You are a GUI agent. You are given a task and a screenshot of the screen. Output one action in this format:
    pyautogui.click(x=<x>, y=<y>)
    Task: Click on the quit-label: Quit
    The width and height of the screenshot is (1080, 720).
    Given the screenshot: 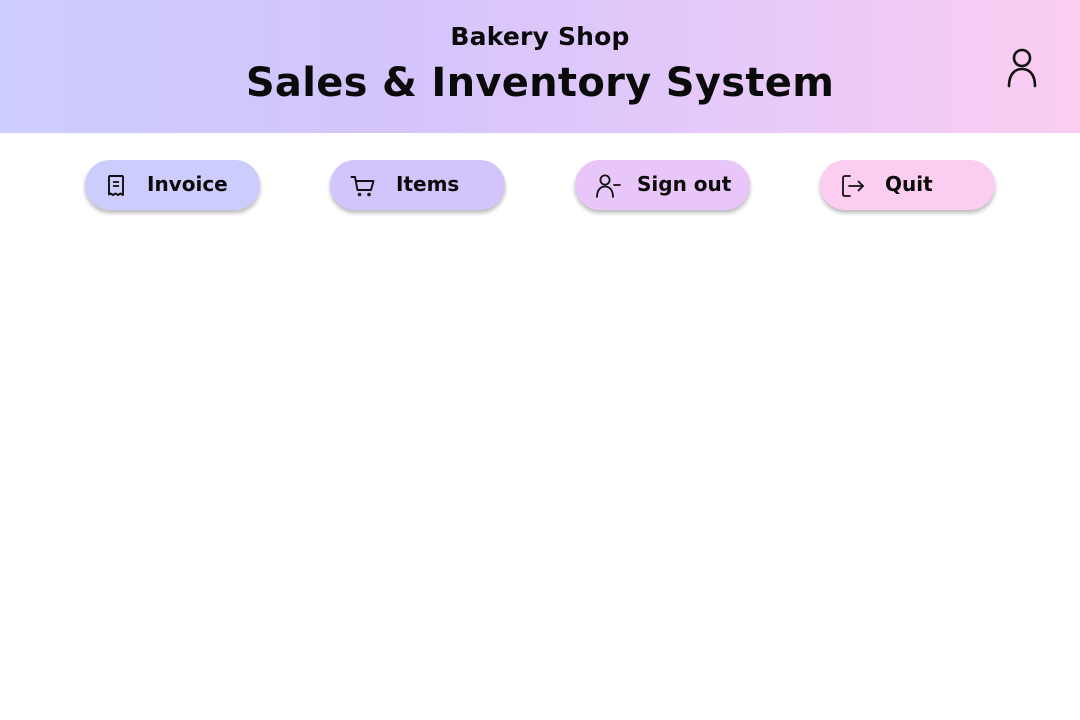 What is the action you would take?
    pyautogui.click(x=909, y=184)
    